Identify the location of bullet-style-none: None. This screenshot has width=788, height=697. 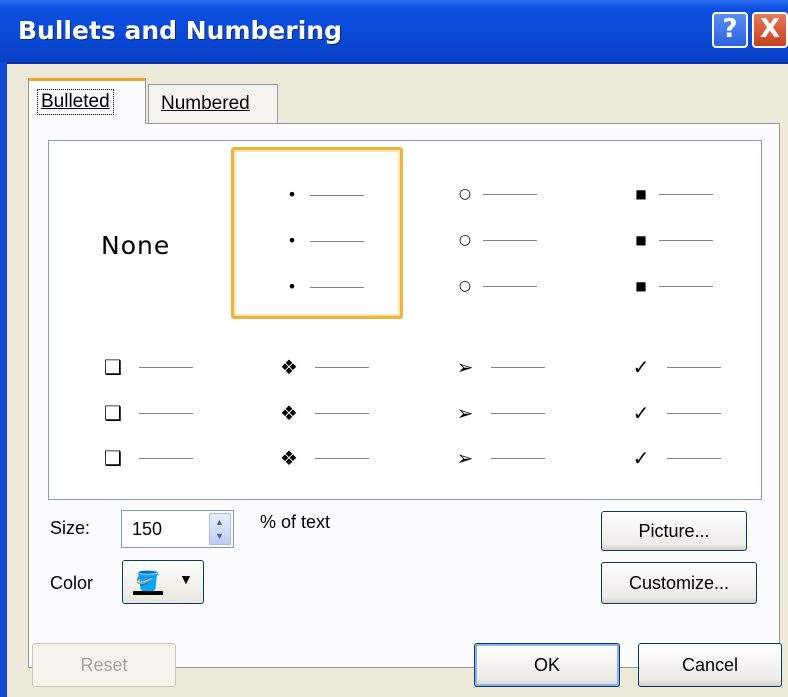
(141, 235).